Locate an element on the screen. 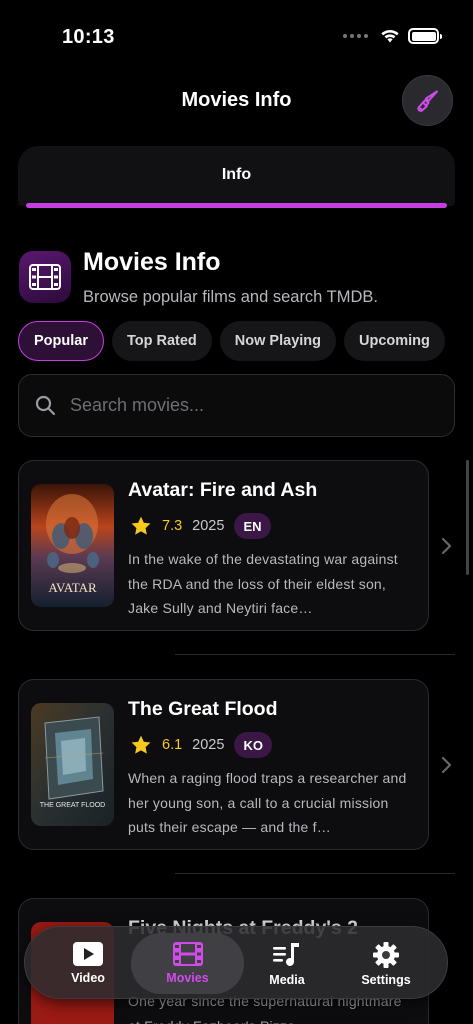 This screenshot has width=473, height=1024. movie-title: Avatar: Fire and Ash is located at coordinates (223, 490).